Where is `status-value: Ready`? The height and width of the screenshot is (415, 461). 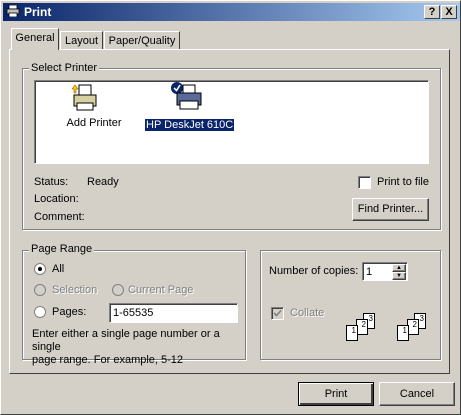 status-value: Ready is located at coordinates (103, 182).